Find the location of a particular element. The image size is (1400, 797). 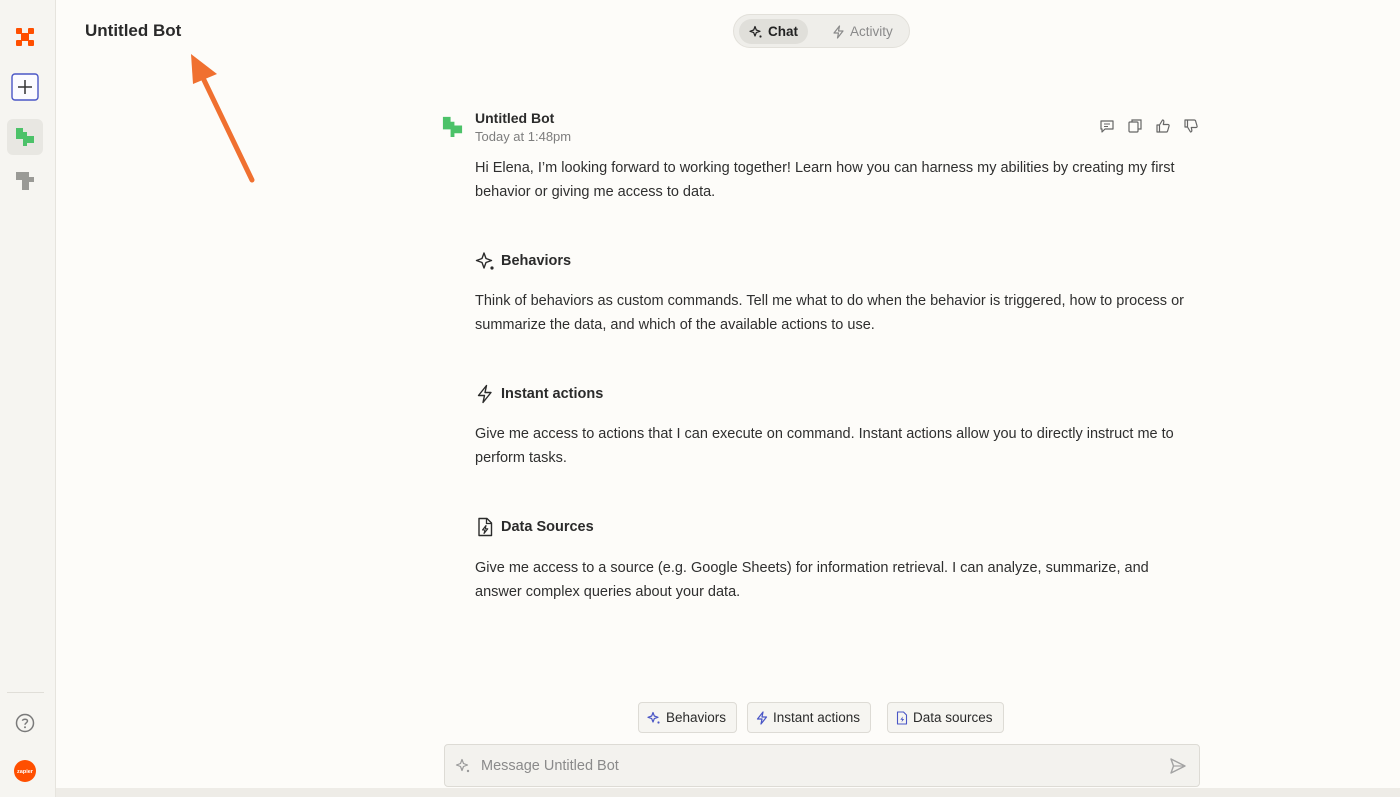

tab-activity: Activity is located at coordinates (862, 31).